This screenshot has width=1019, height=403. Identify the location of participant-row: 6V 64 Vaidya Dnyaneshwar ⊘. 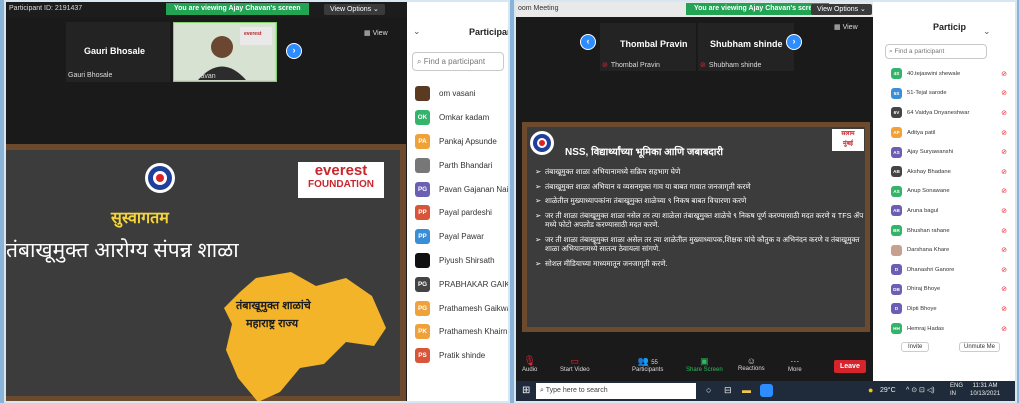
(944, 113).